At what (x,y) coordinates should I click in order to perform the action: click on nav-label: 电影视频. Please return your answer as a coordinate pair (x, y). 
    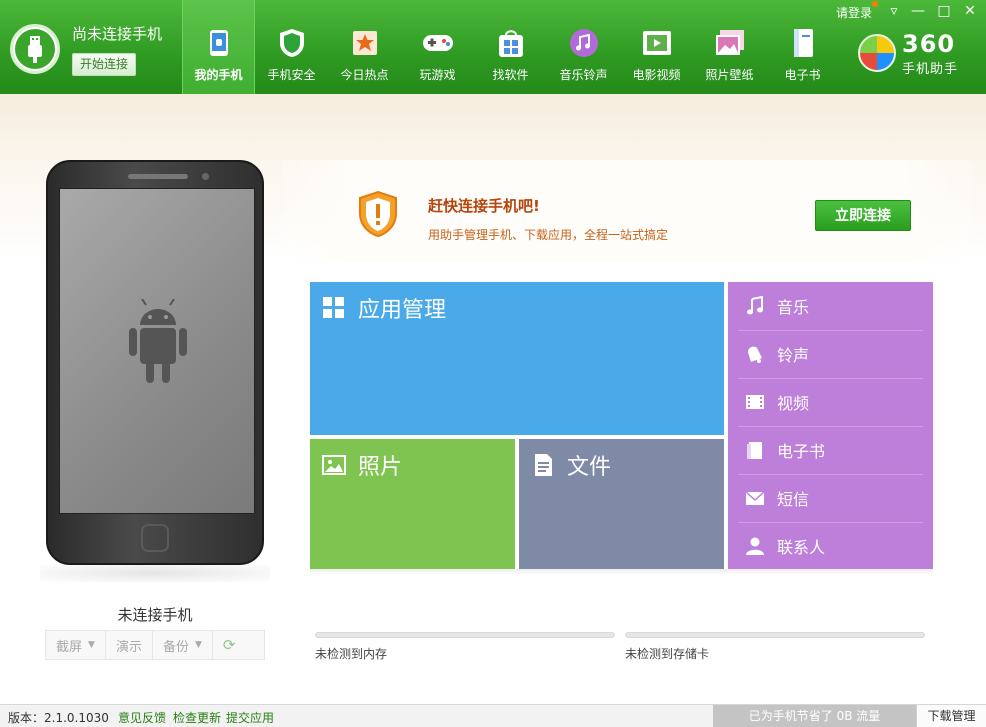
    Looking at the image, I should click on (656, 75).